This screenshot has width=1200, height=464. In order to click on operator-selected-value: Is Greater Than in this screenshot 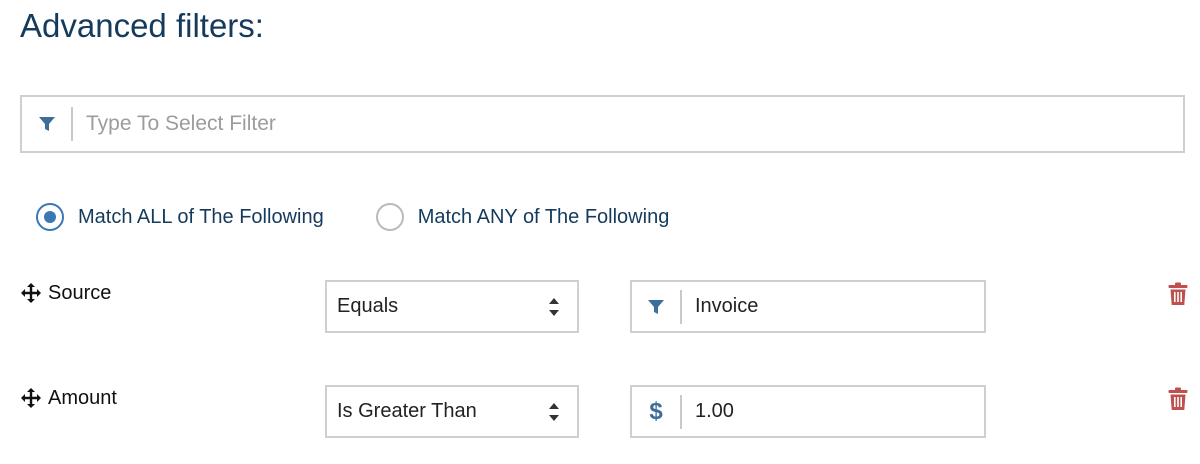, I will do `click(407, 411)`.